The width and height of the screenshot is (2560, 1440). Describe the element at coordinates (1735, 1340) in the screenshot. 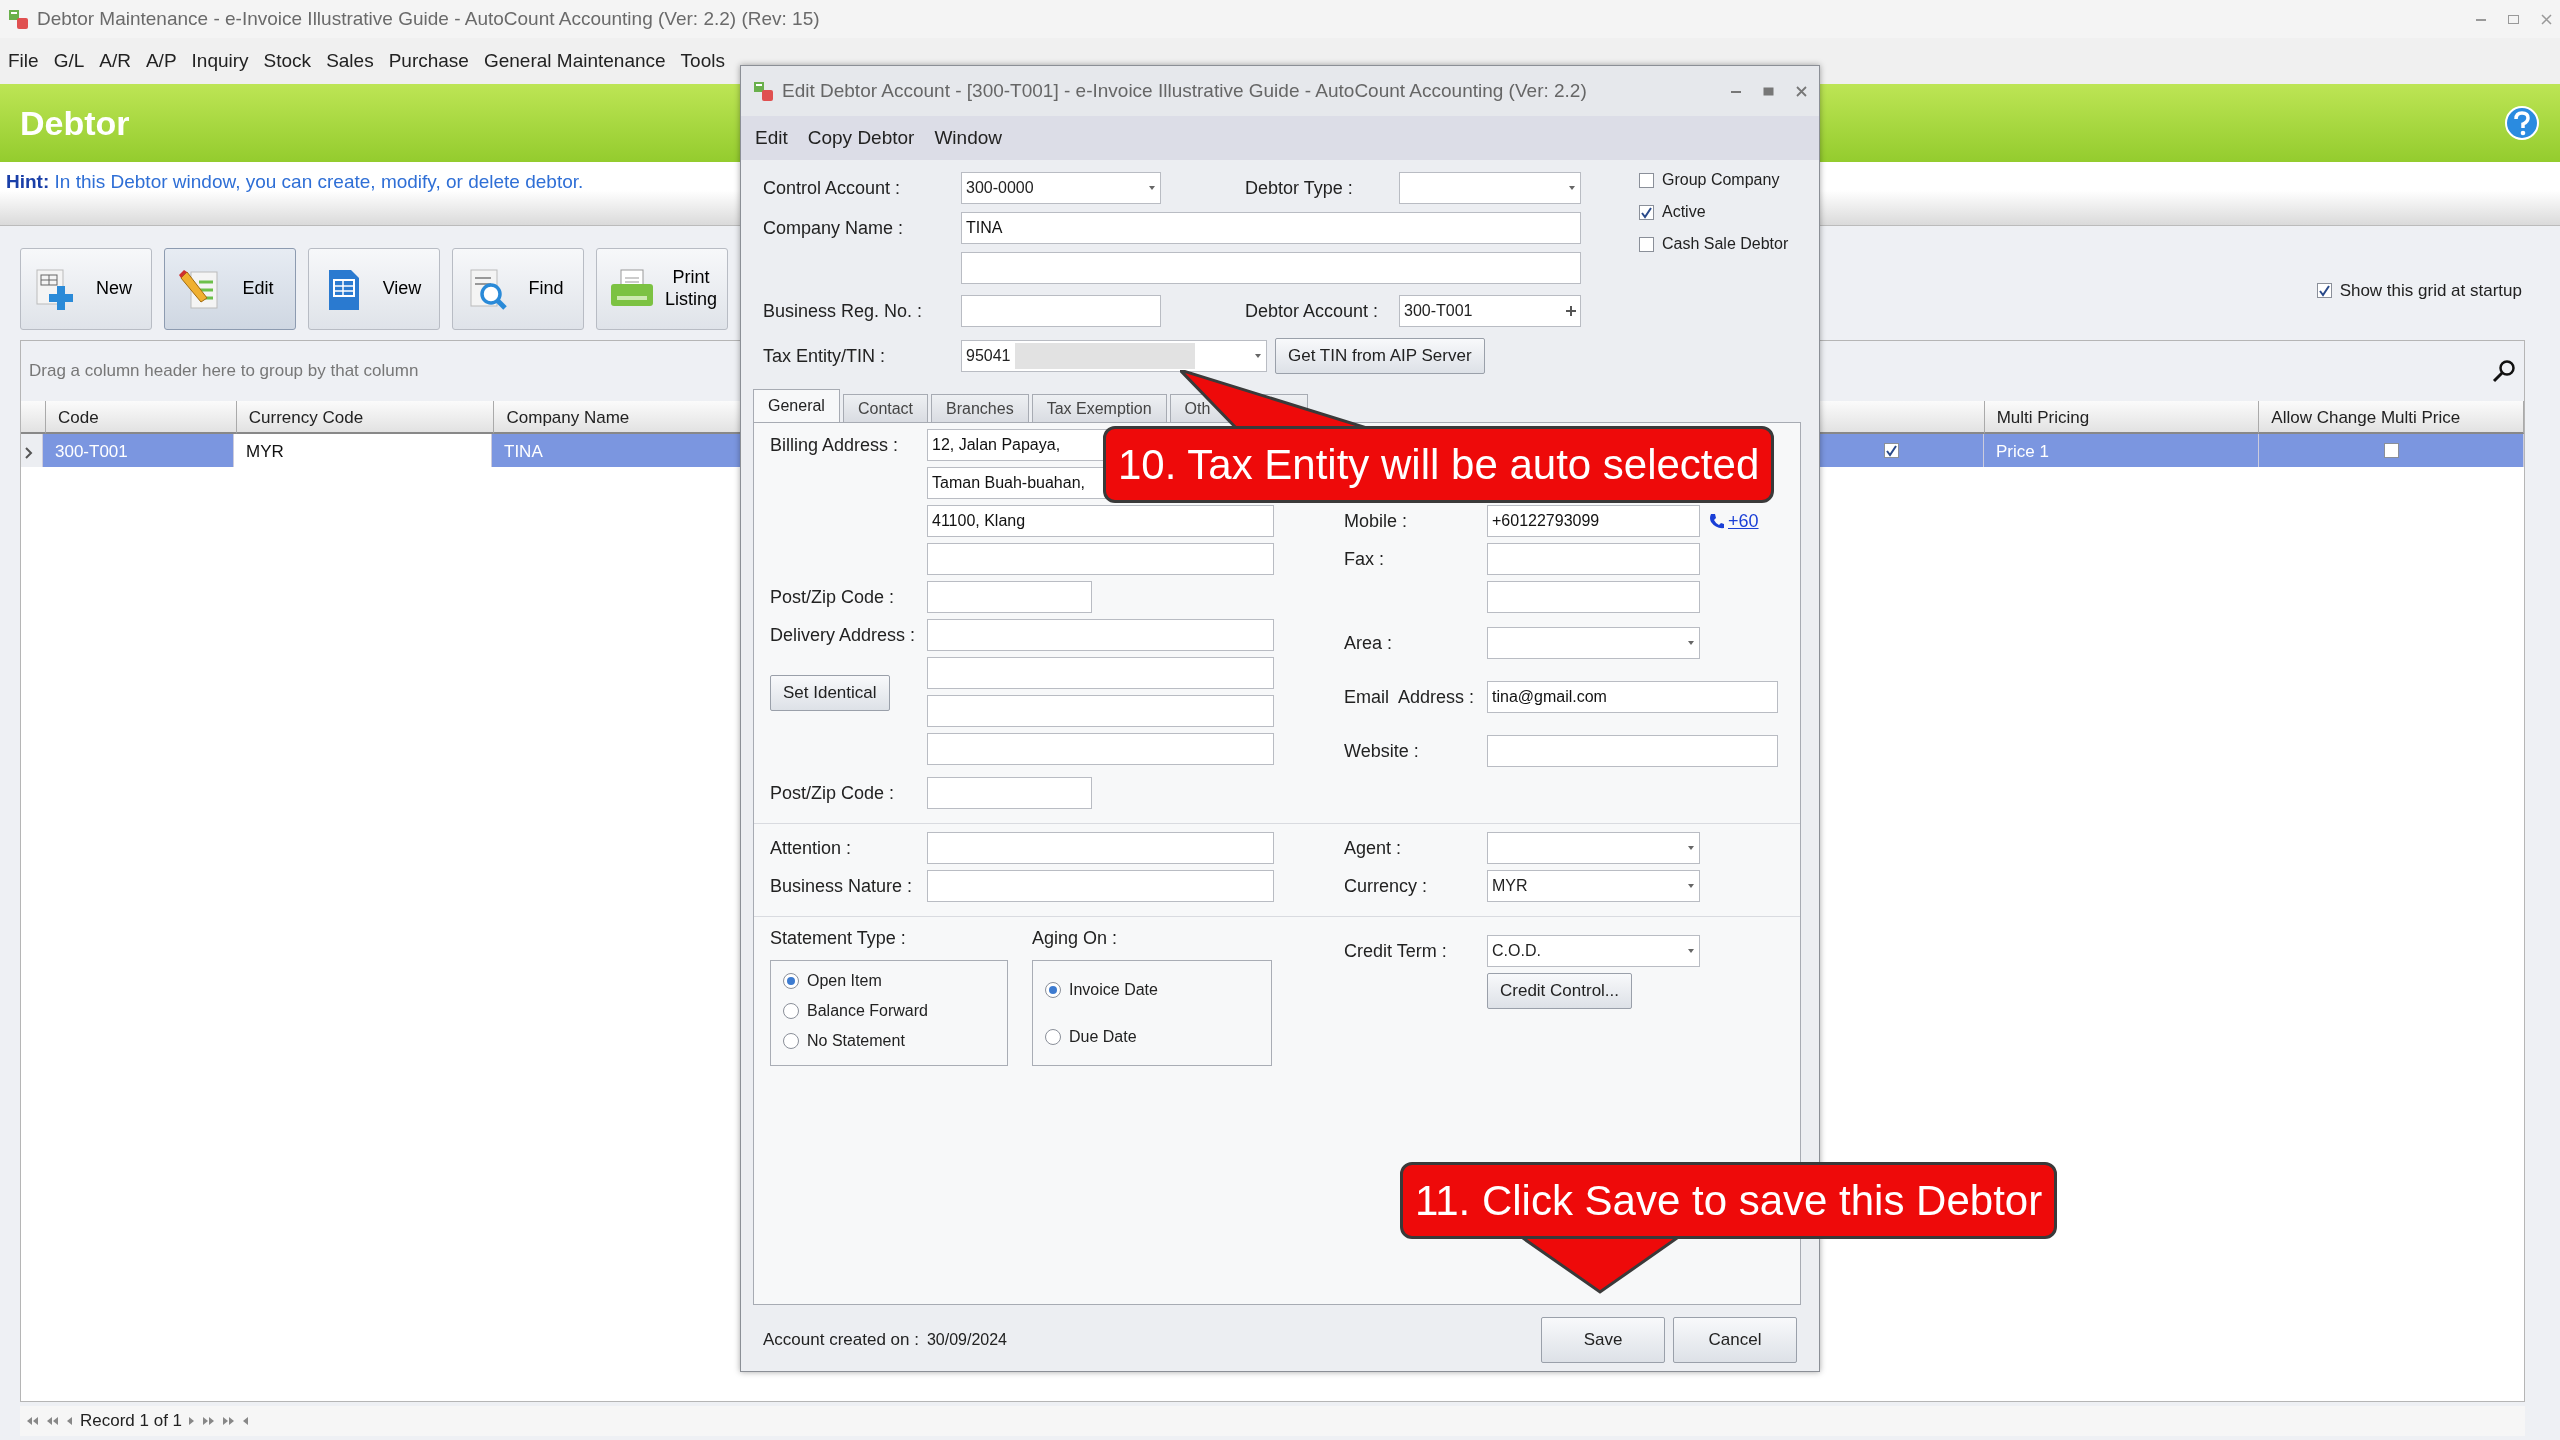

I see `dialog-button: Cancel` at that location.